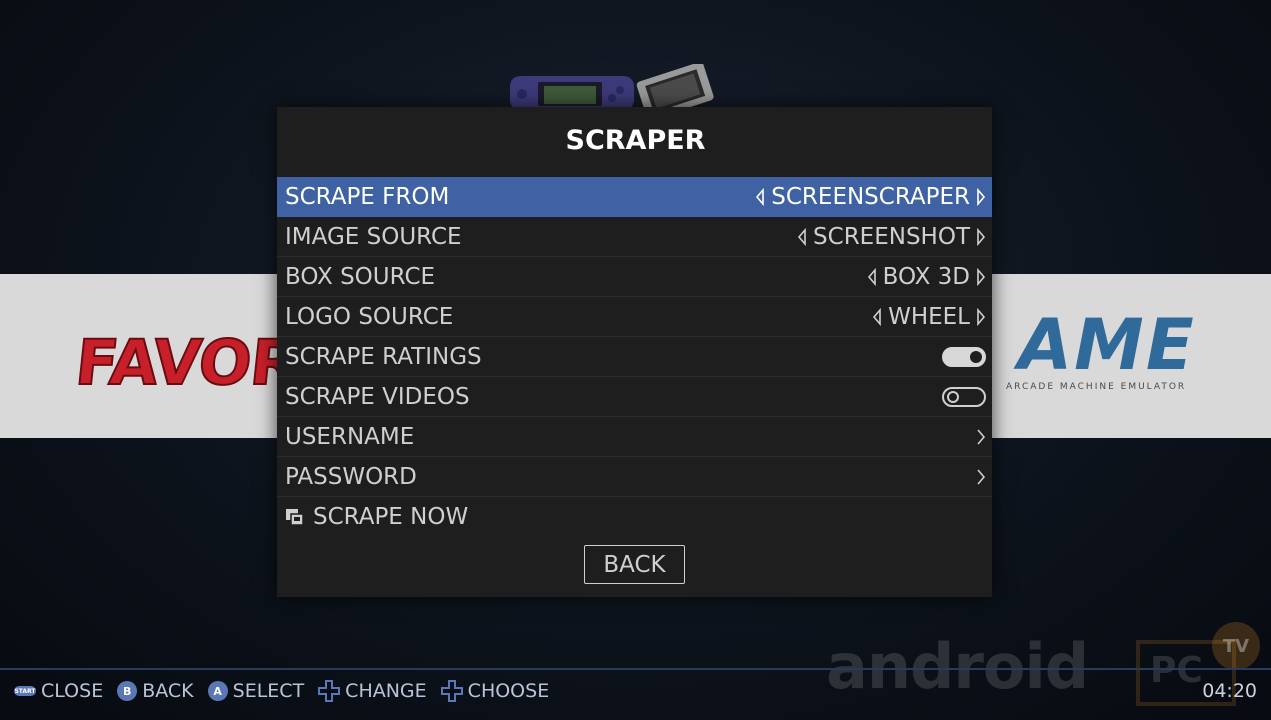 This screenshot has height=720, width=1271. I want to click on setting-label: SCRAPE VIDEOS, so click(377, 396).